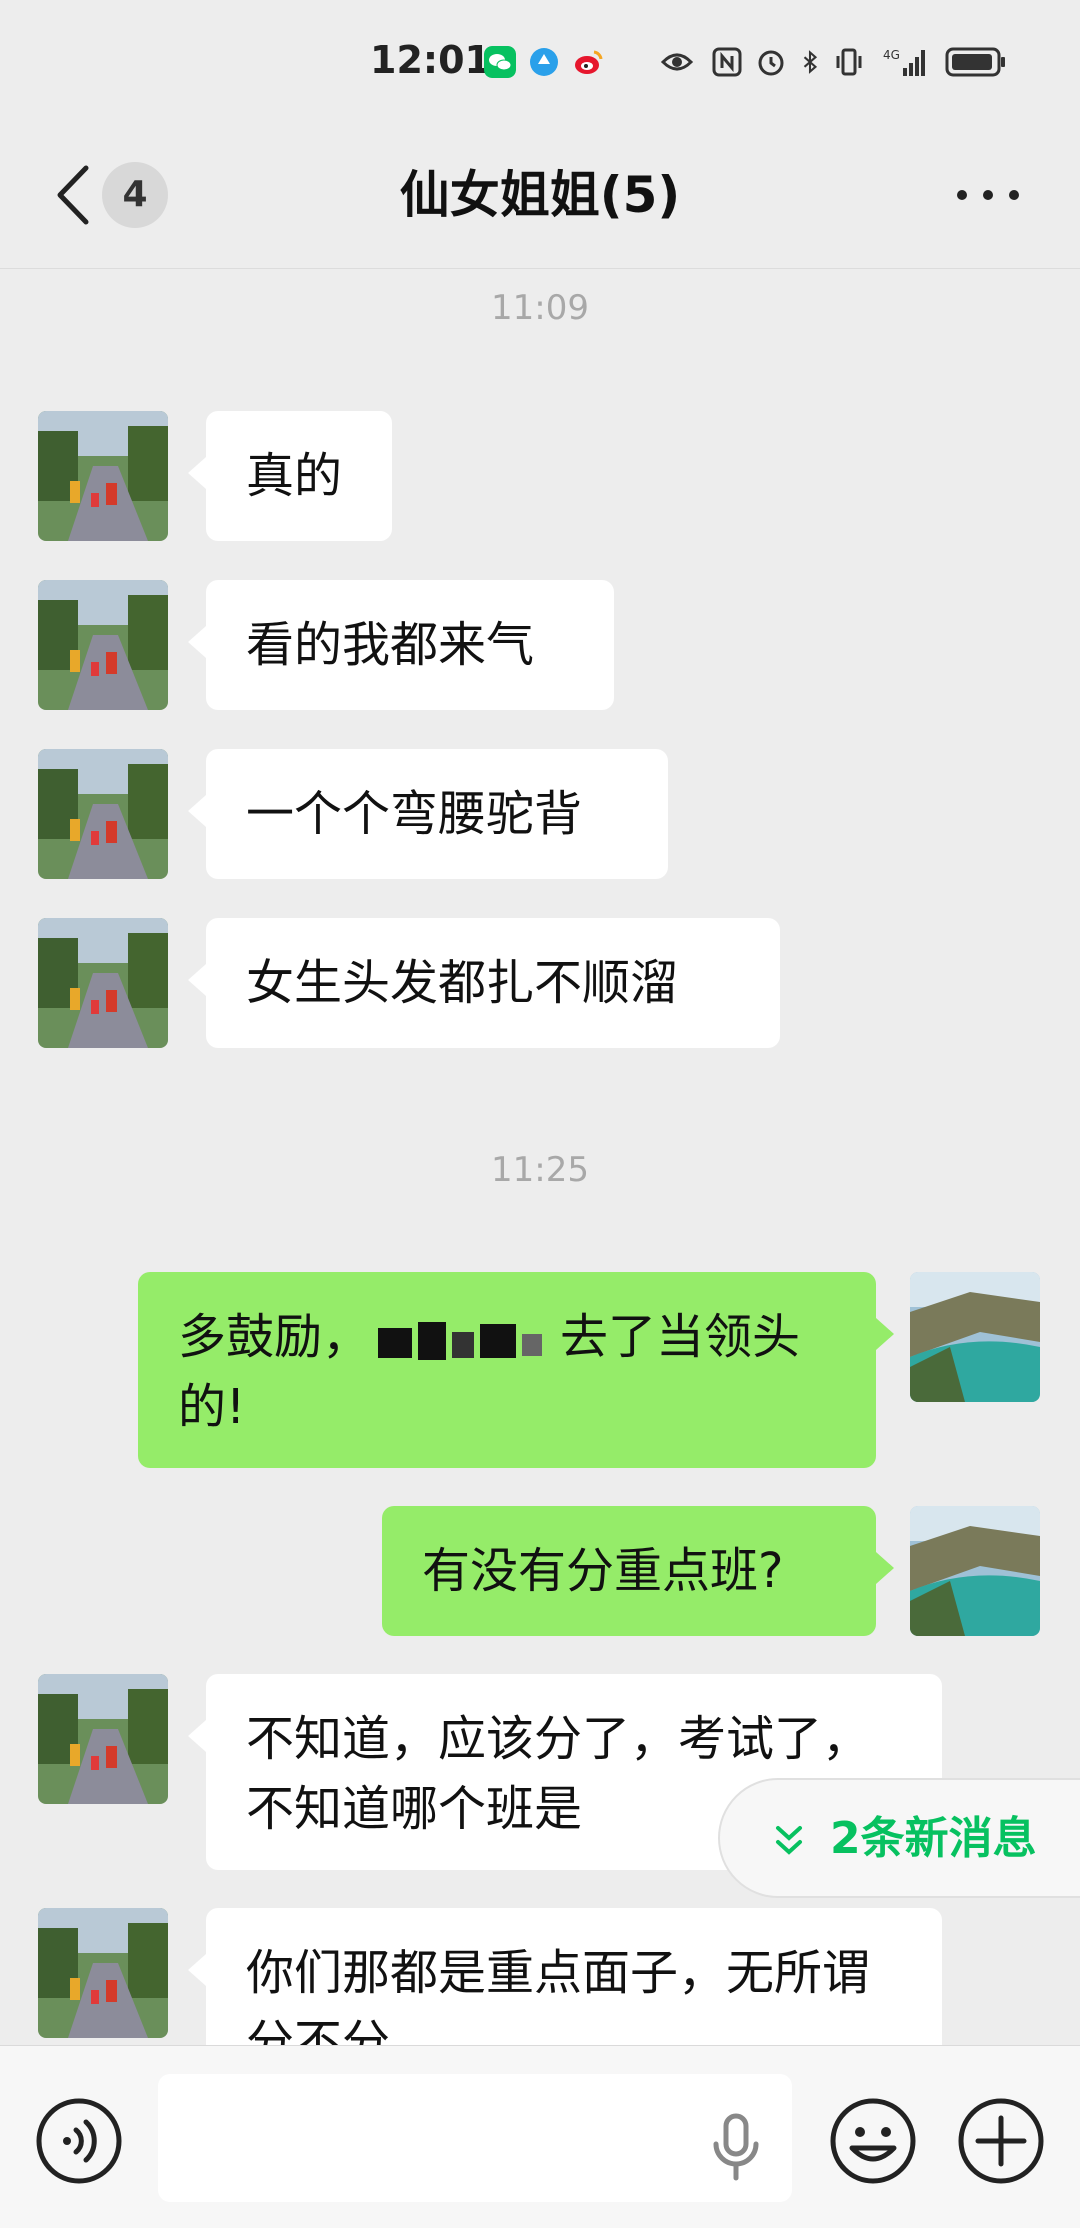  What do you see at coordinates (789, 1840) in the screenshot?
I see `chevron-down-icon` at bounding box center [789, 1840].